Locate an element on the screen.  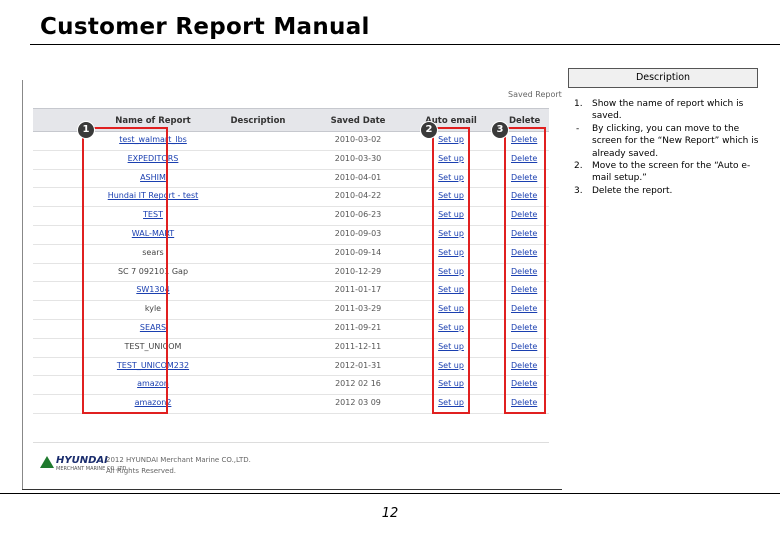
screenshot-bottom-border is located at coordinates (292, 489).